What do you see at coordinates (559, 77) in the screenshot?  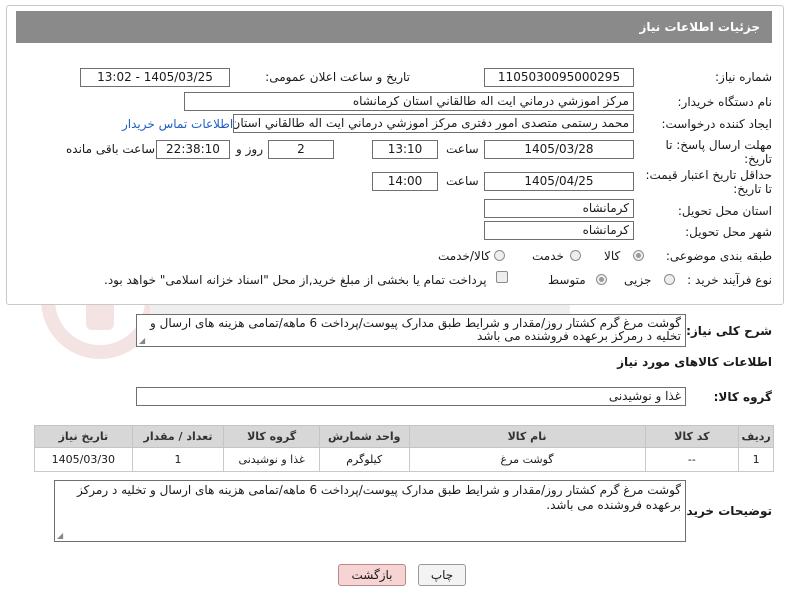 I see `need-number-field: 1105030095000295` at bounding box center [559, 77].